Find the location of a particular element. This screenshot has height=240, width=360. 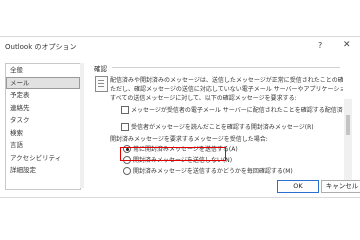

delivery-receipt-checkbox is located at coordinates (125, 110).